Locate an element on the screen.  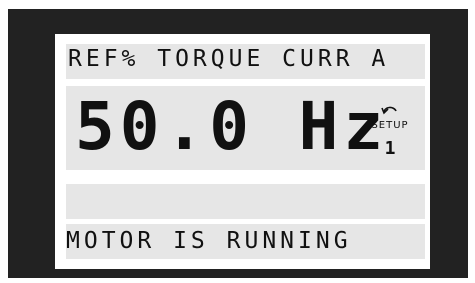
setup-indicator: SETUP 1 is located at coordinates (390, 130).